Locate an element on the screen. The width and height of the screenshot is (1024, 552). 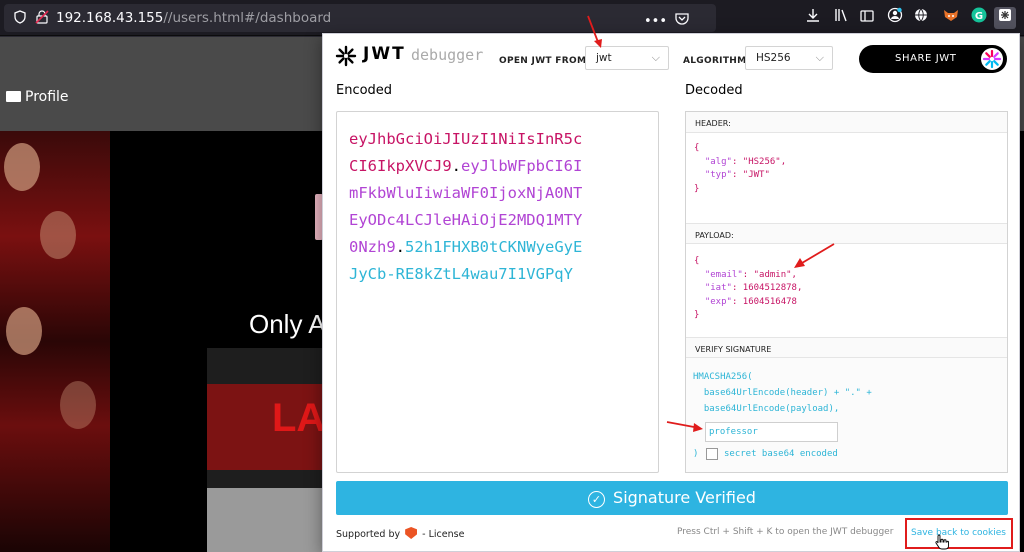
open-from-value: jwt is located at coordinates (604, 58).